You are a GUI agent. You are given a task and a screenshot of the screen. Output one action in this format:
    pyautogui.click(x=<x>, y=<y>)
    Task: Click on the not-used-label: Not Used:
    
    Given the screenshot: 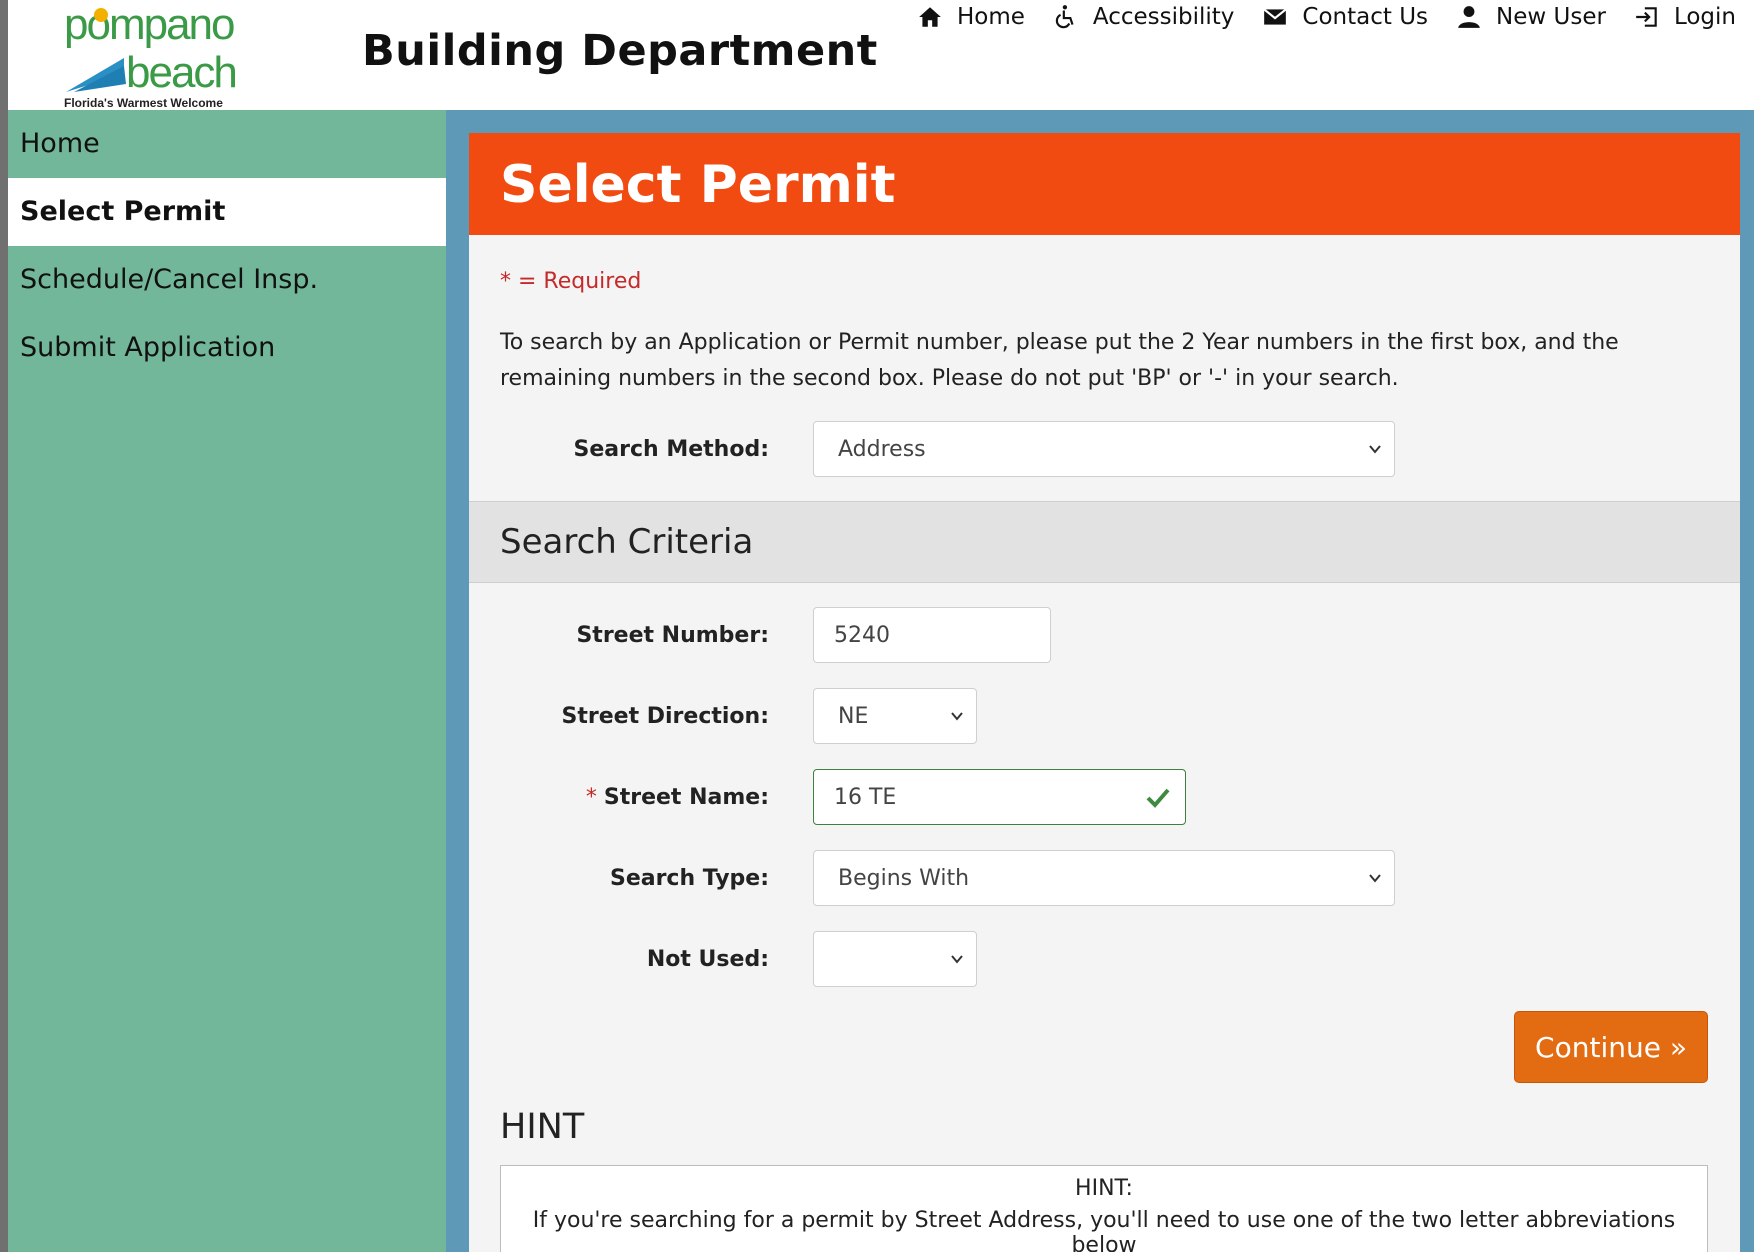 What is the action you would take?
    pyautogui.click(x=707, y=959)
    